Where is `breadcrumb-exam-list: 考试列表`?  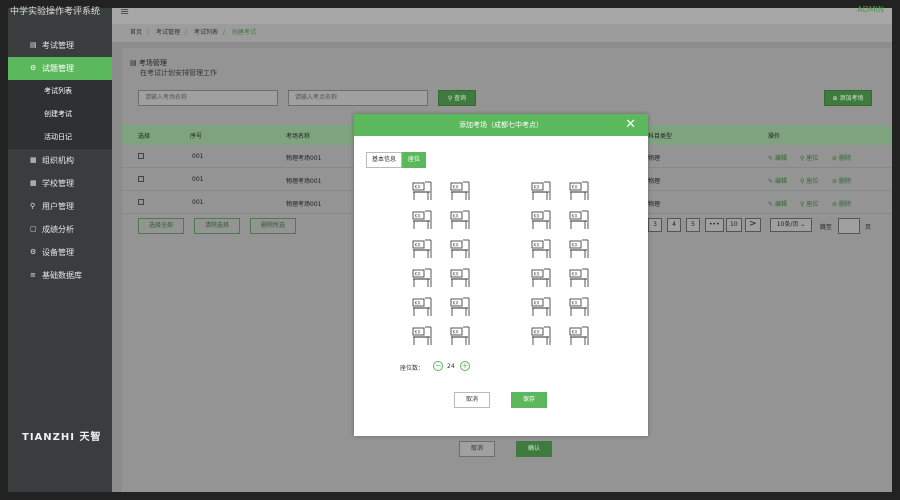
breadcrumb-exam-list: 考试列表 is located at coordinates (206, 32).